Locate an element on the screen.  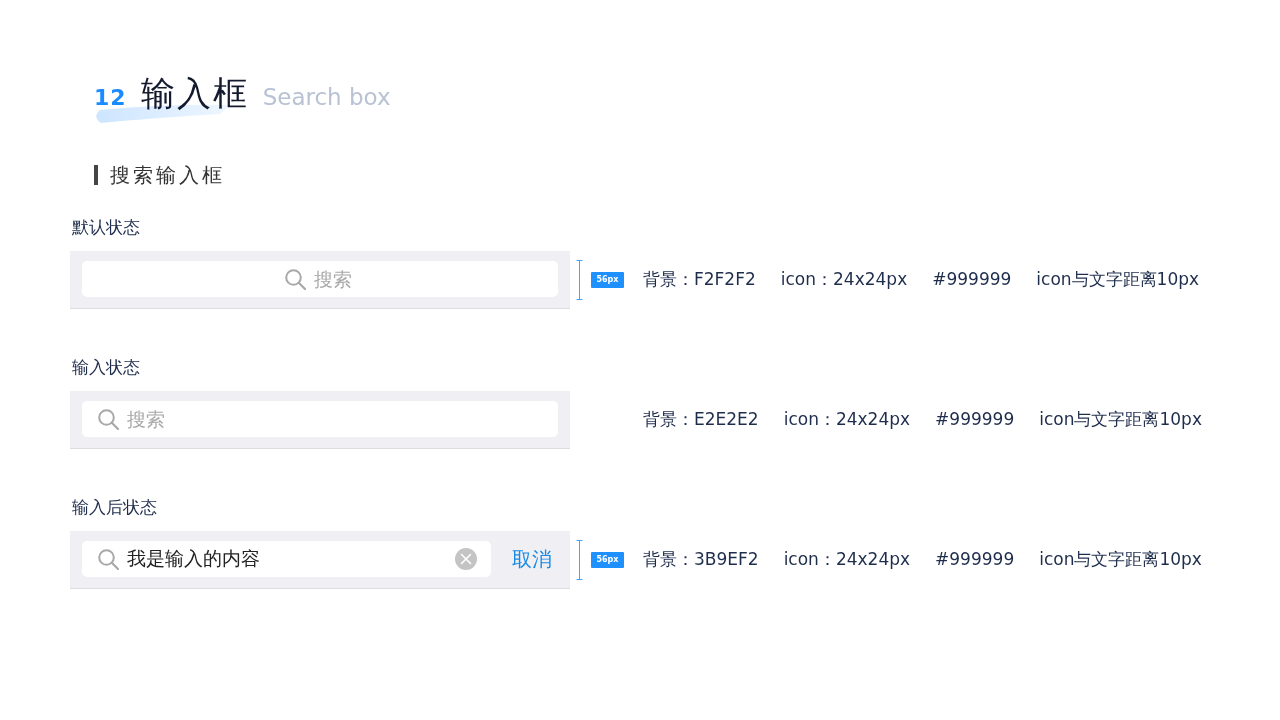
page-title: 输入框 is located at coordinates (194, 93).